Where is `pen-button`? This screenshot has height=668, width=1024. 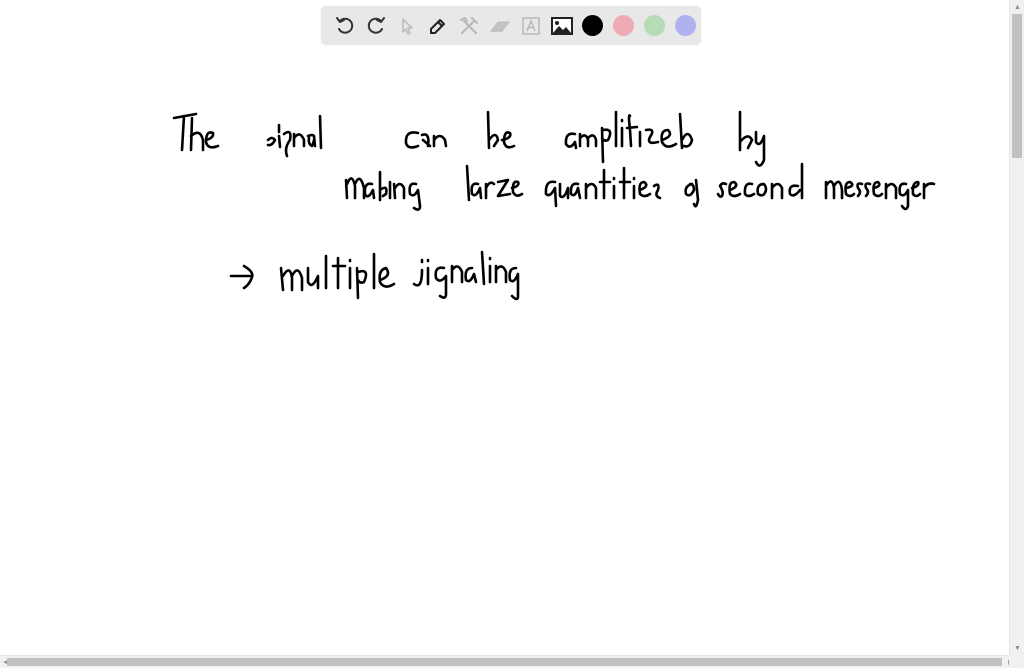
pen-button is located at coordinates (437, 25).